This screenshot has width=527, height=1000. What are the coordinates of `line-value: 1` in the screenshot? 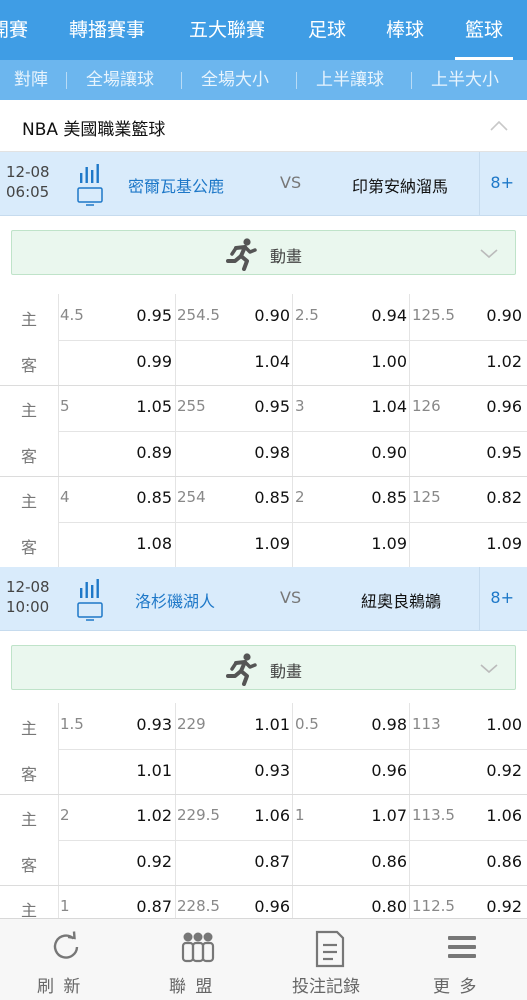 It's located at (300, 815).